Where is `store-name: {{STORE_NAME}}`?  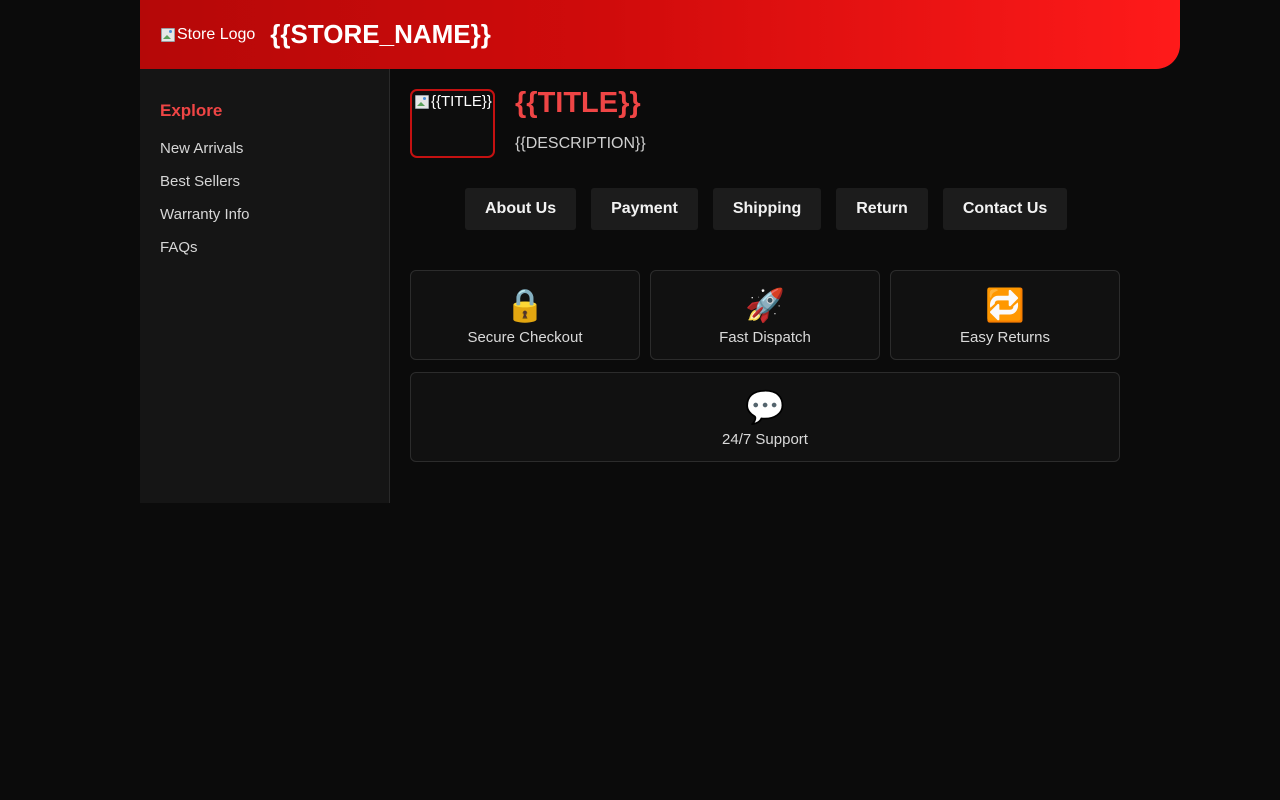
store-name: {{STORE_NAME}} is located at coordinates (380, 34).